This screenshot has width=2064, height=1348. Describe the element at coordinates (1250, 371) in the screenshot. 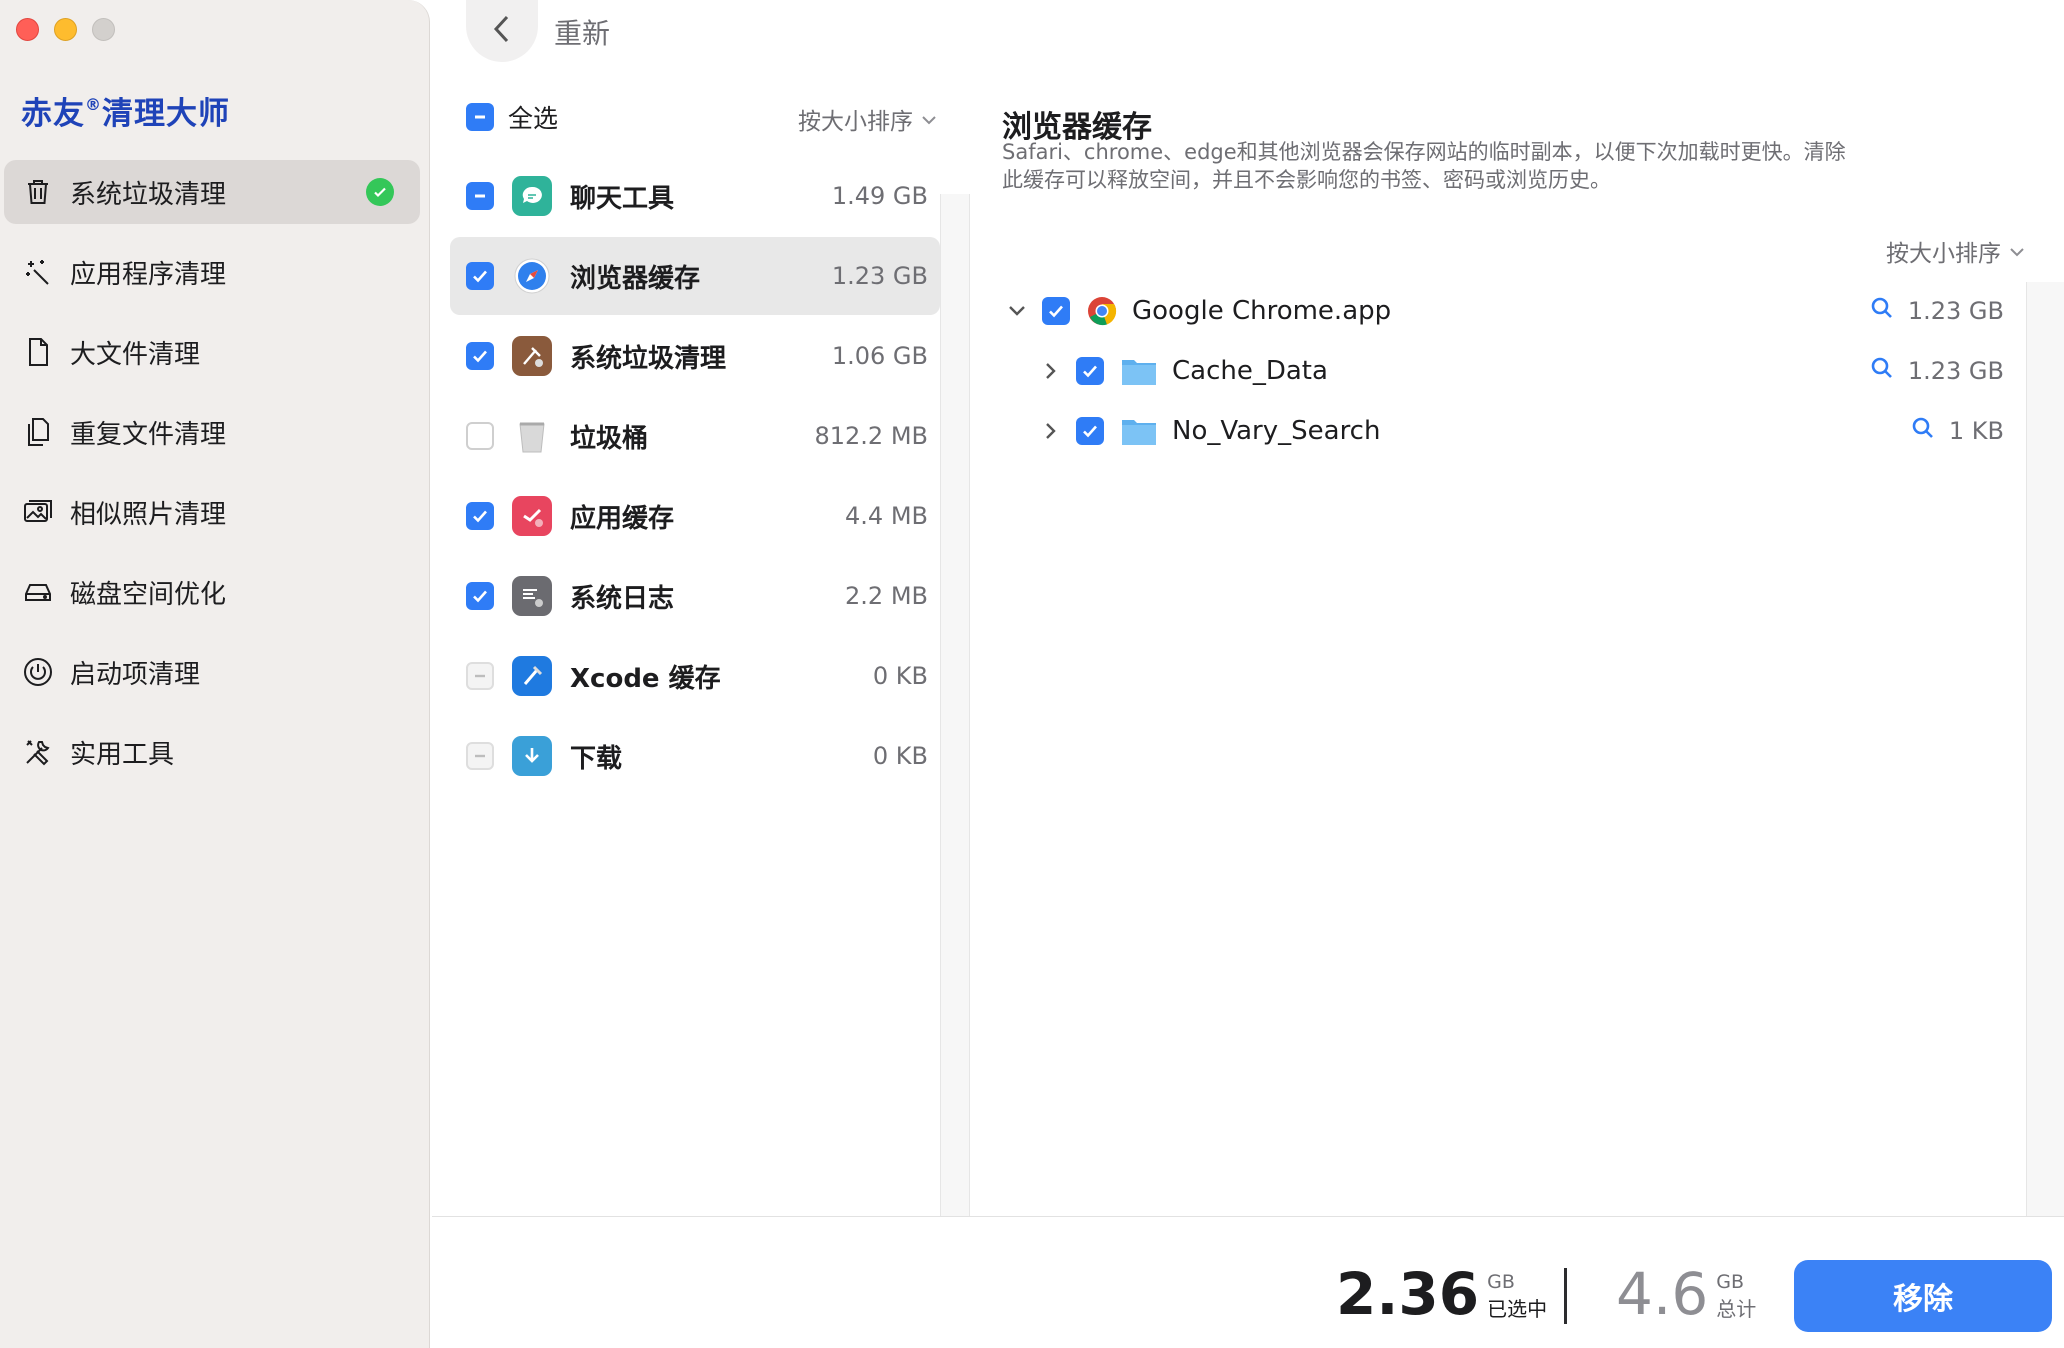

I see `tree-item-name: Cache_Data` at that location.